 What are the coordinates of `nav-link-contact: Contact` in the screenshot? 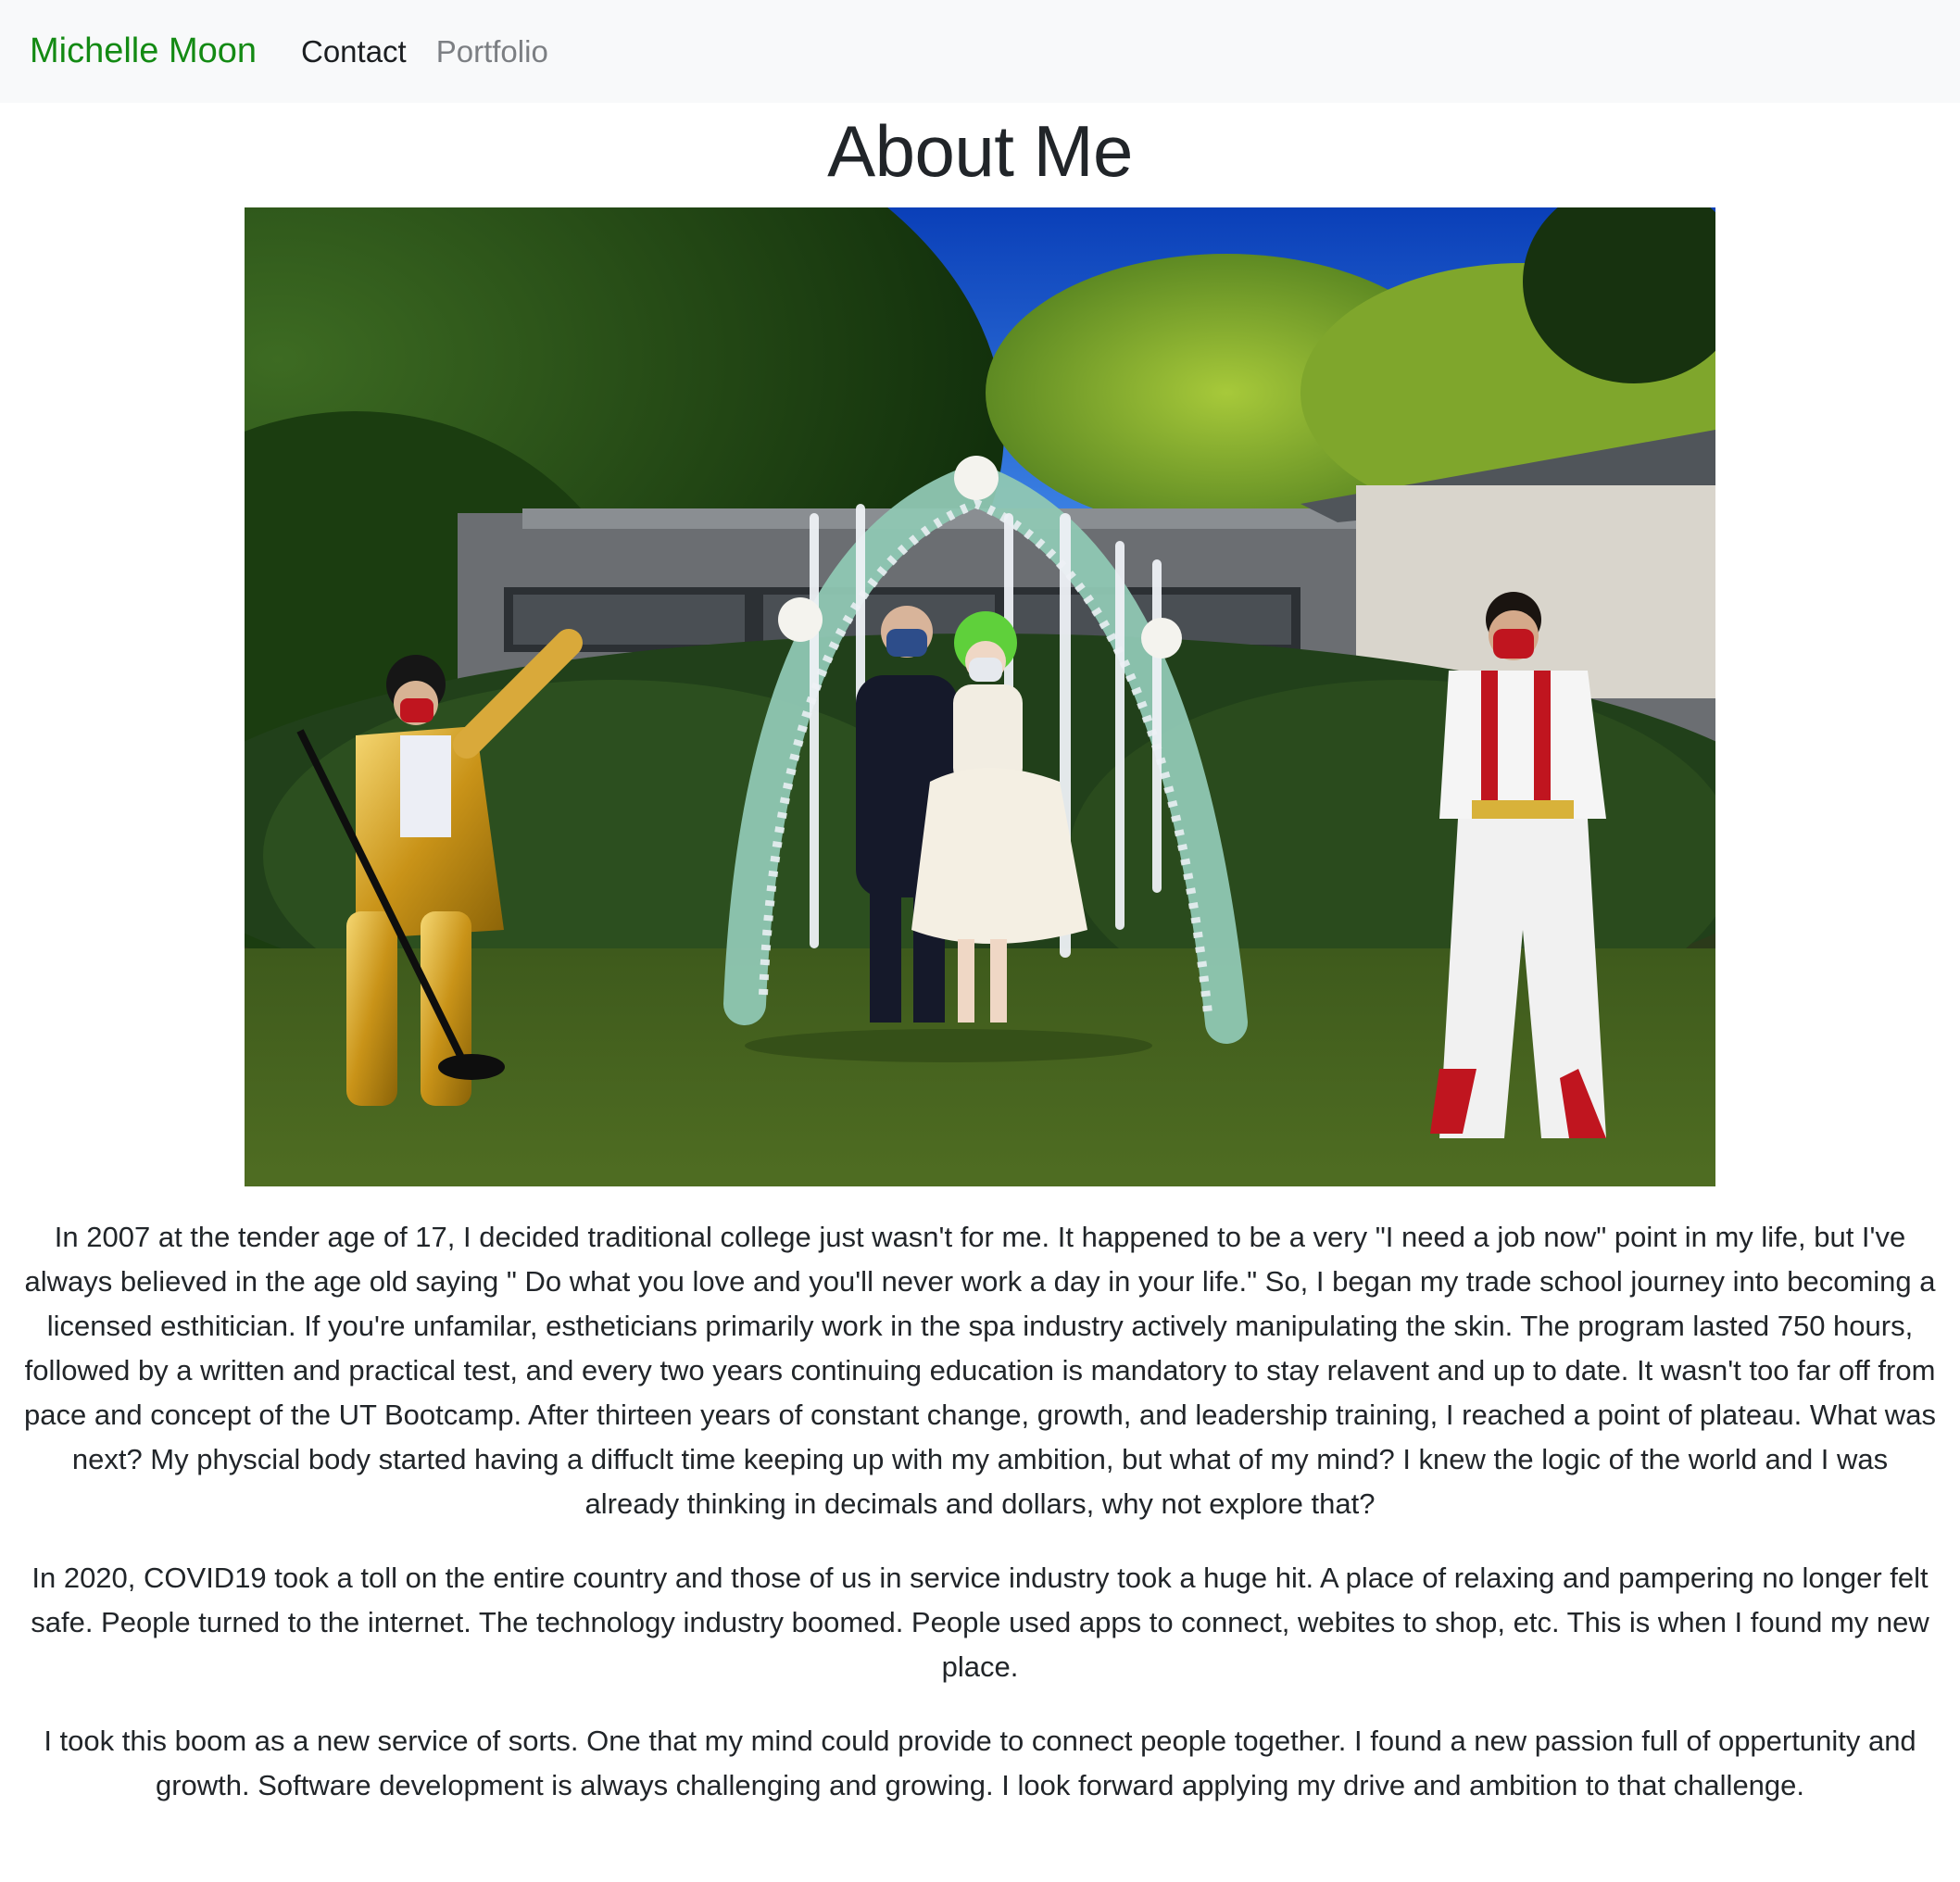 It's located at (354, 51).